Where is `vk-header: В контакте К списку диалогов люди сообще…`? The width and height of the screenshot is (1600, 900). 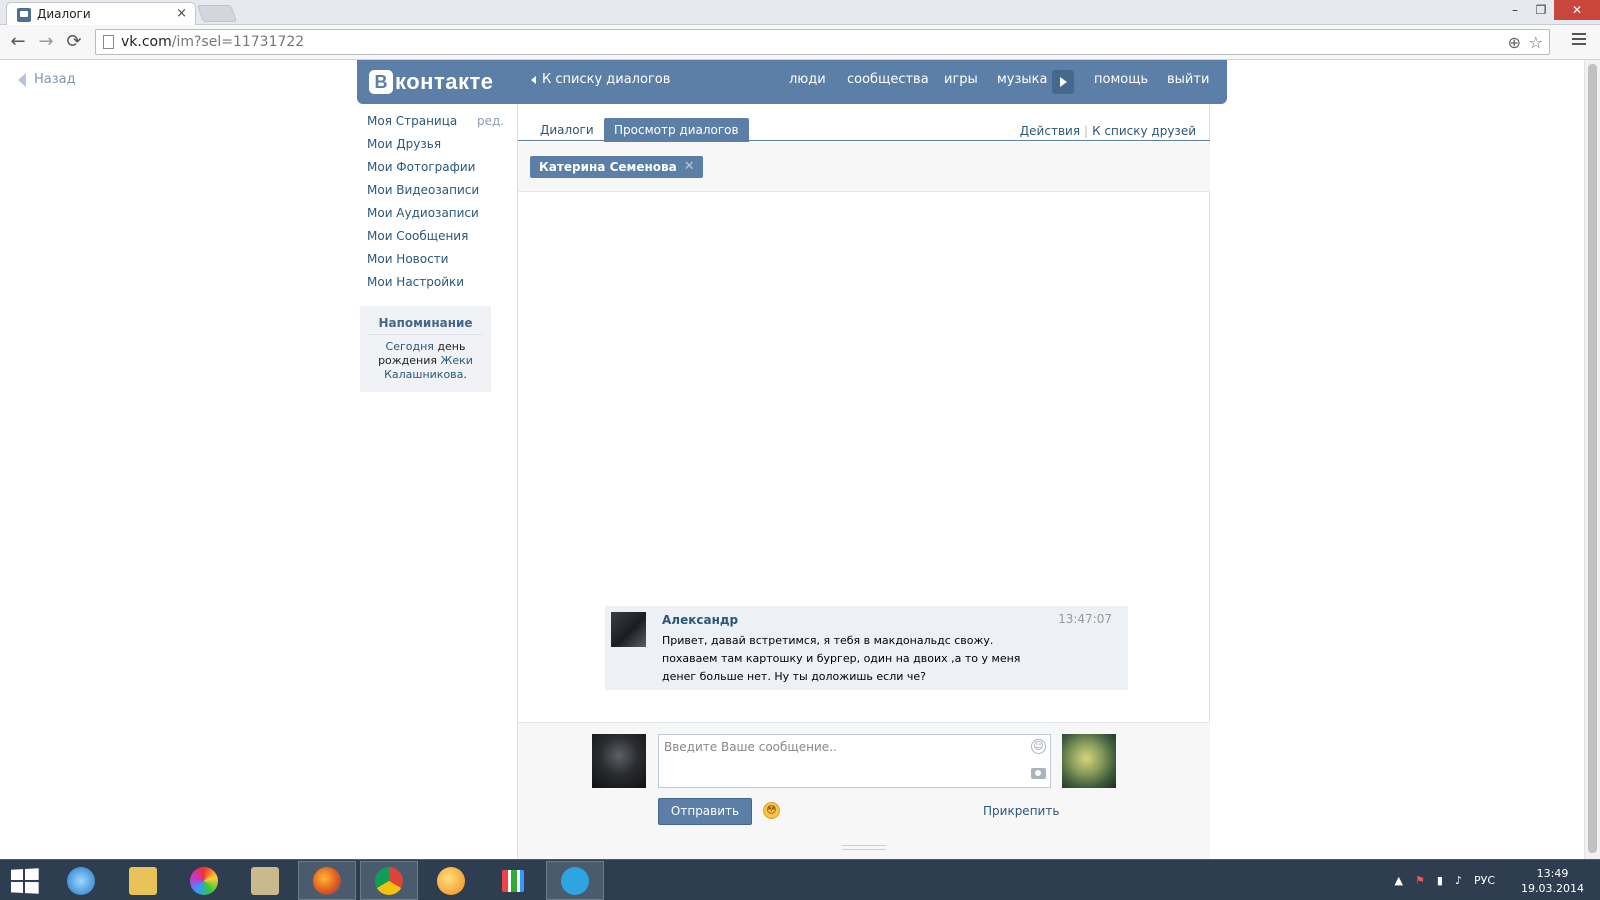
vk-header: В контакте К списку диалогов люди сообще… is located at coordinates (792, 82).